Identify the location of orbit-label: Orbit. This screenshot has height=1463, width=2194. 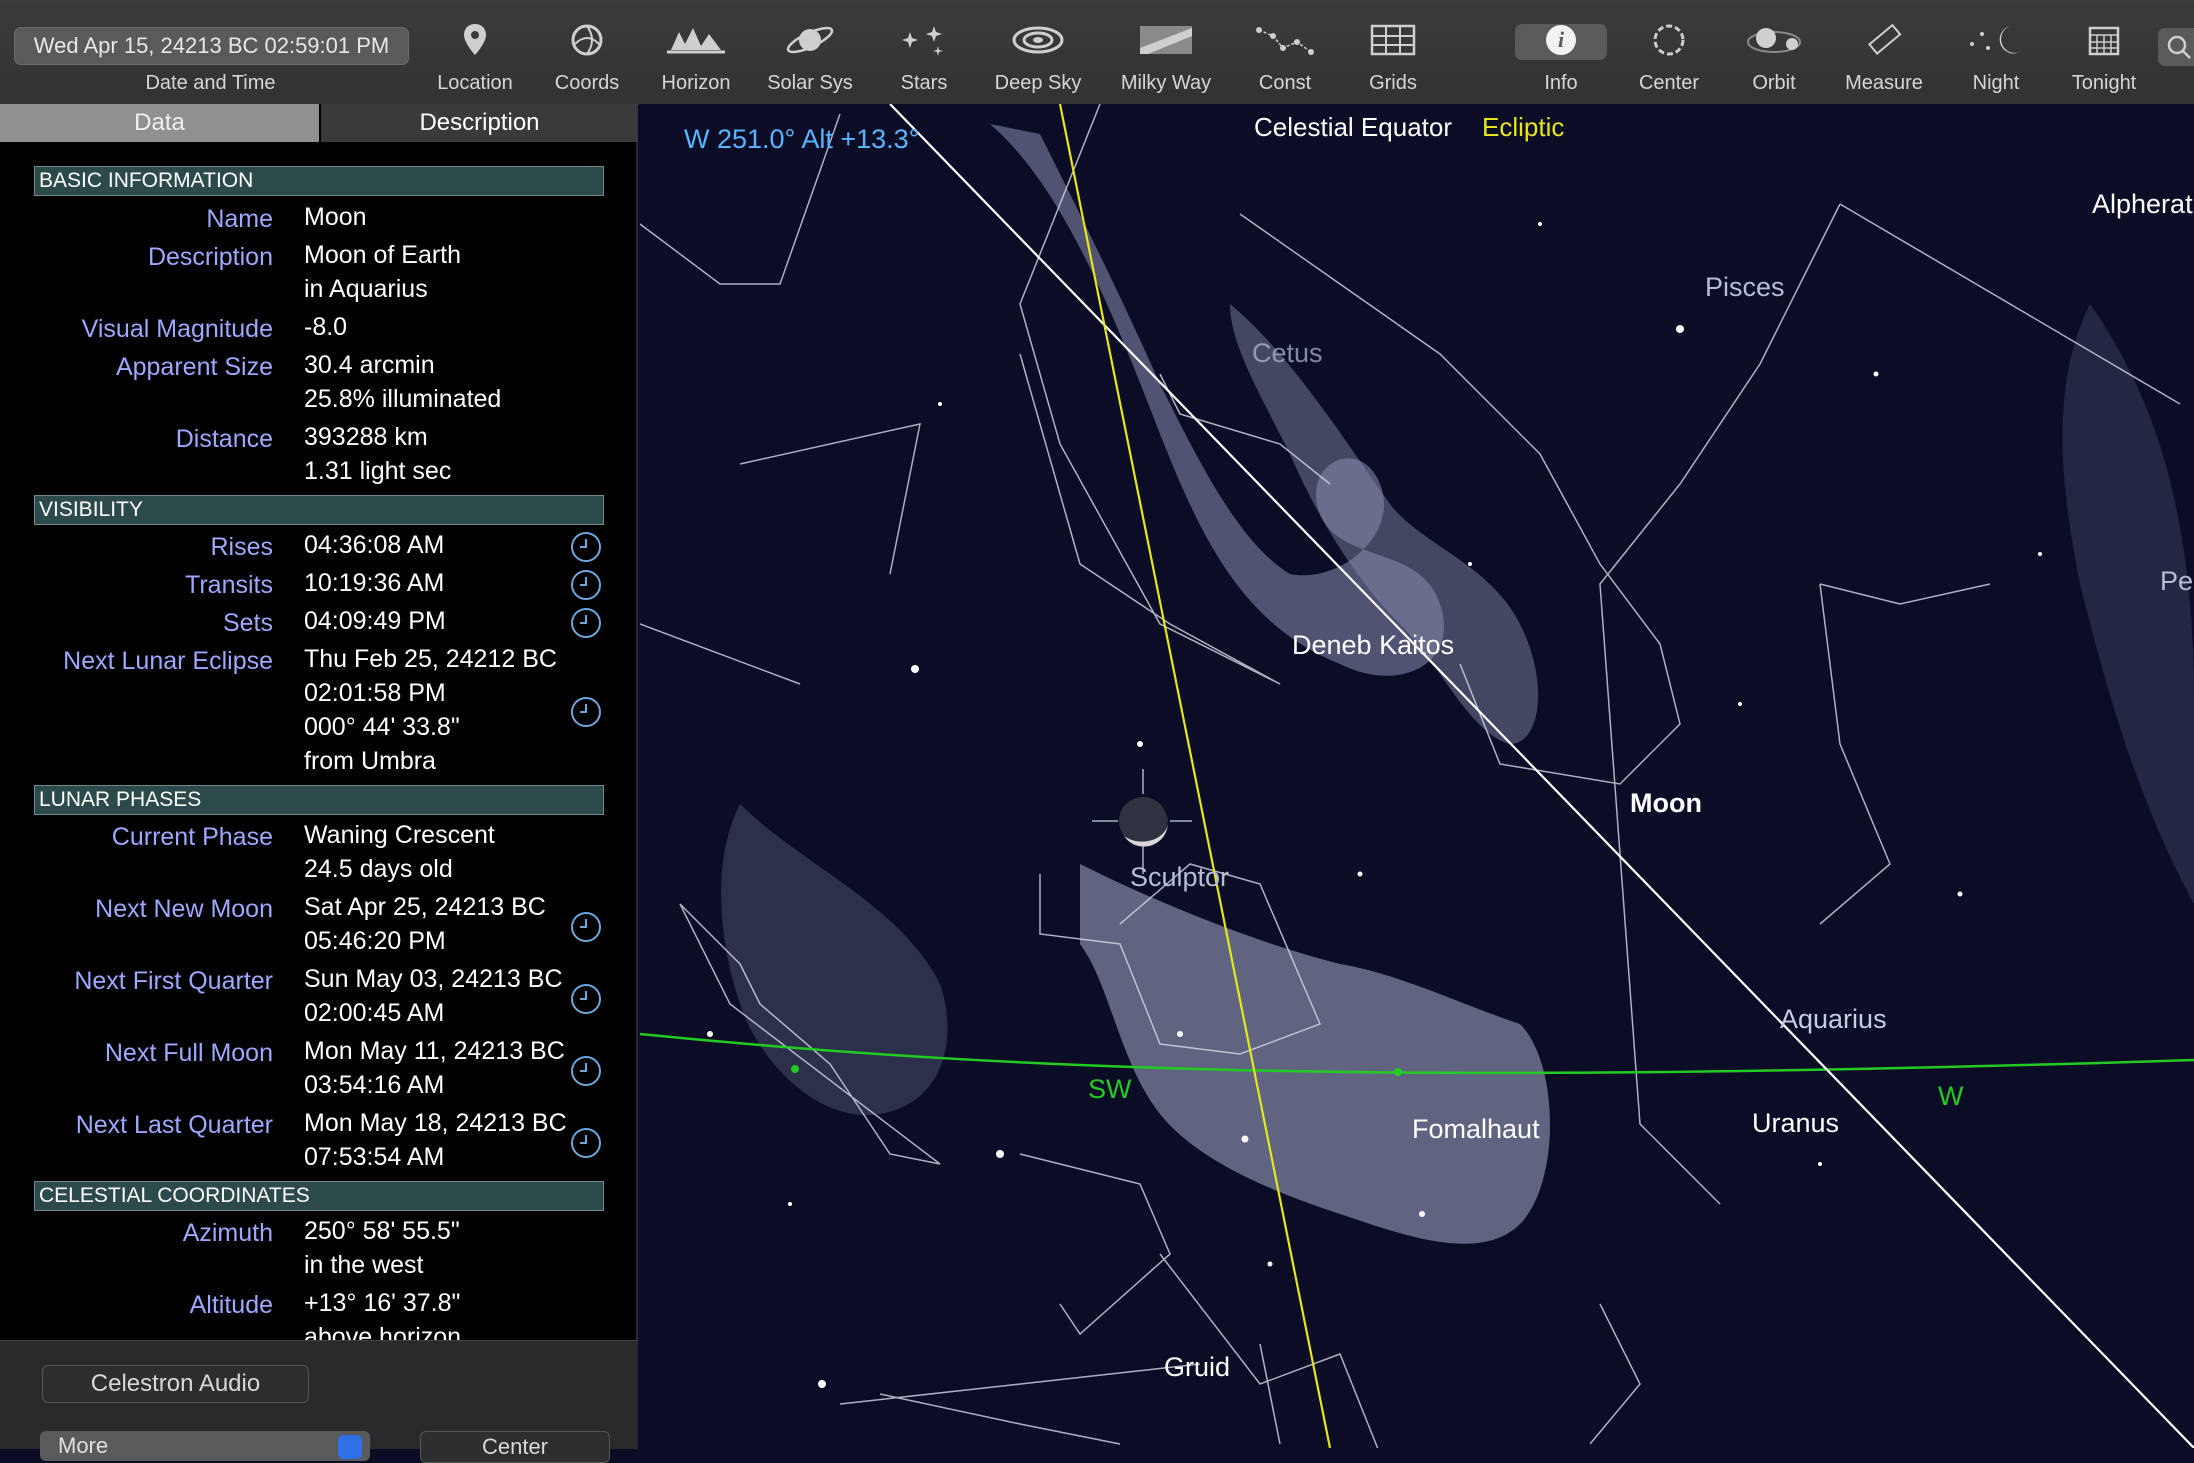
(1774, 83).